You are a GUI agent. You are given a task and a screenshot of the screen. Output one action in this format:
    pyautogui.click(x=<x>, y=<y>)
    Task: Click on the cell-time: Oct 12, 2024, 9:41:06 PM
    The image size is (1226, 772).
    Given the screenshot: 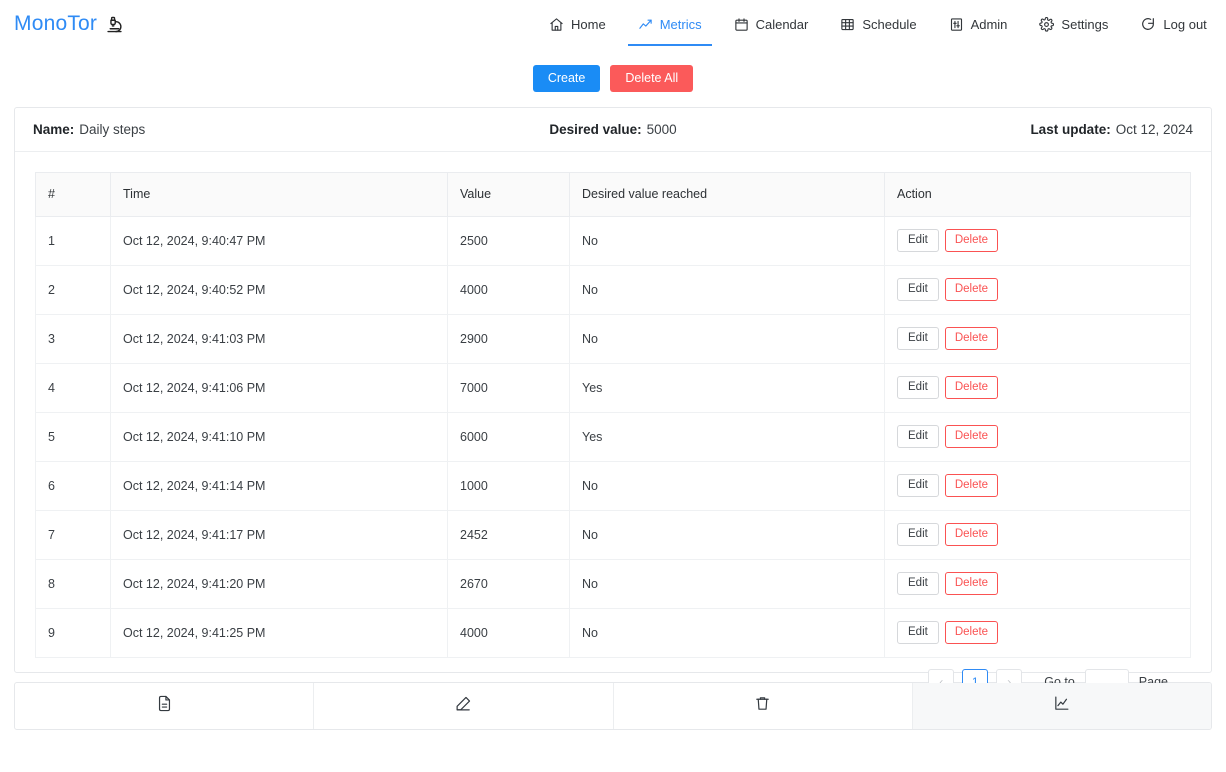 What is the action you would take?
    pyautogui.click(x=279, y=387)
    